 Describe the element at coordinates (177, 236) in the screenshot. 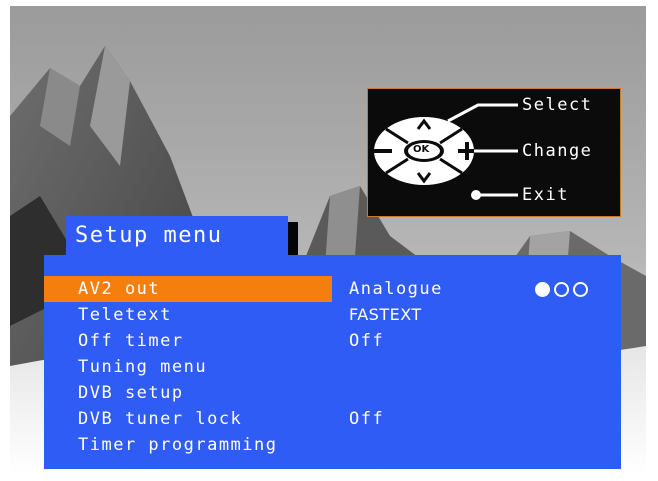

I see `menu-title: Setup menu` at that location.